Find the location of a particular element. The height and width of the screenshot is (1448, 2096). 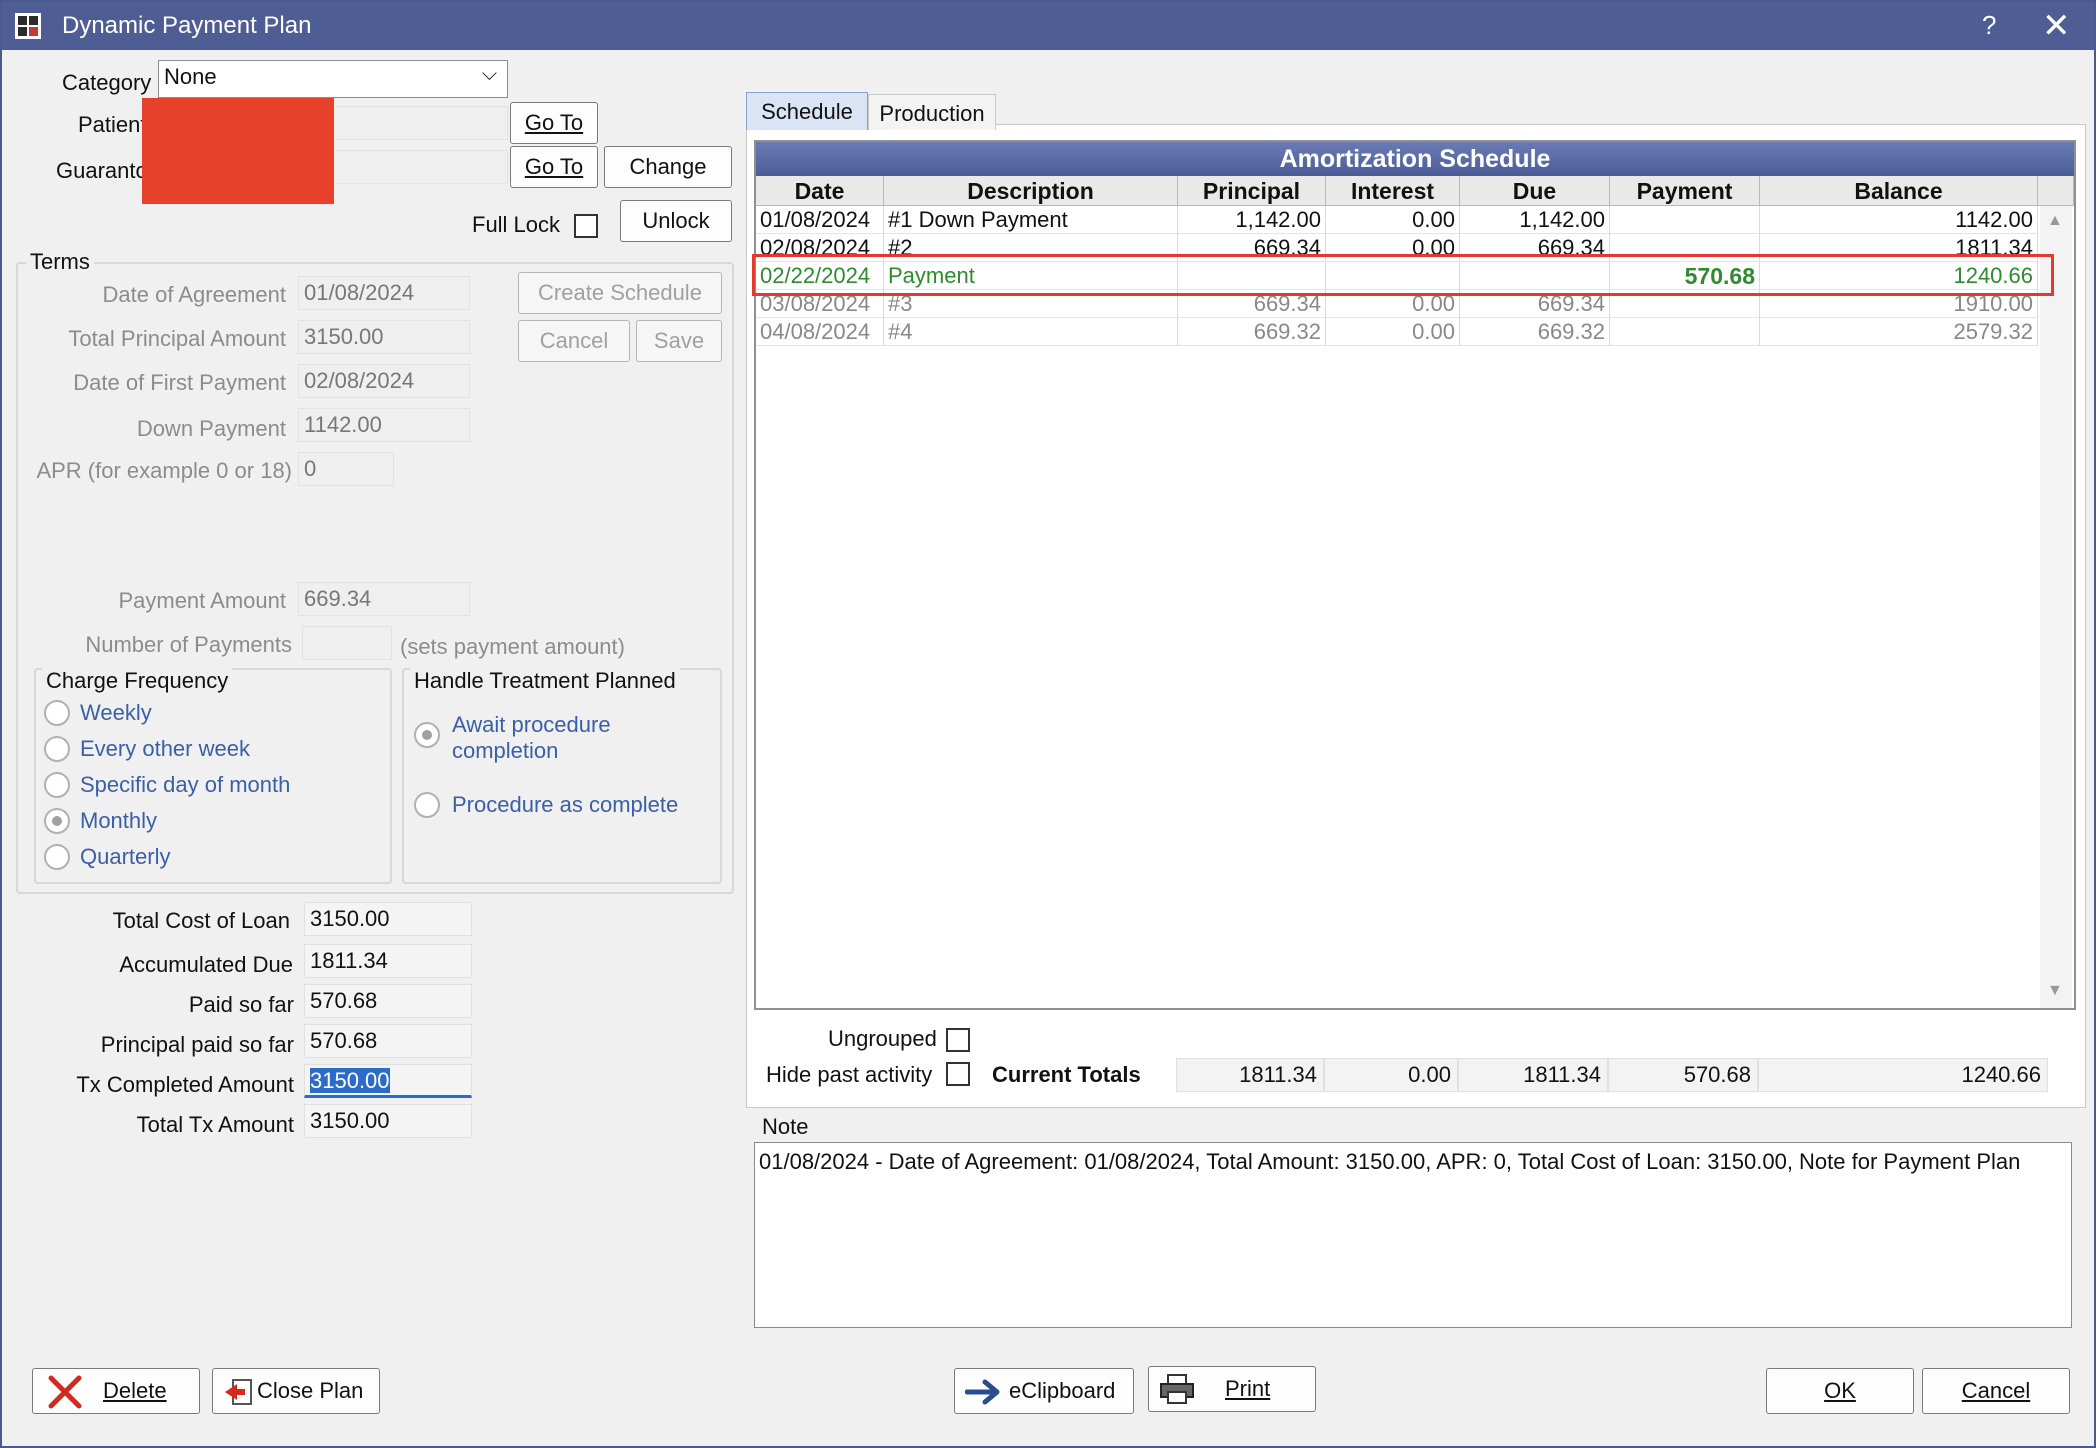

highlight-box is located at coordinates (1403, 275).